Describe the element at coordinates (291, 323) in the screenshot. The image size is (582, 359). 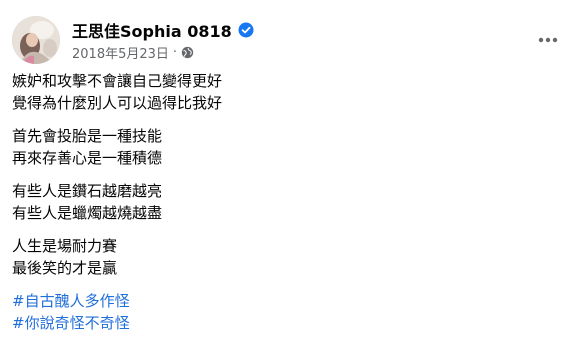
I see `hashtag-link: #你說奇怪不奇怪` at that location.